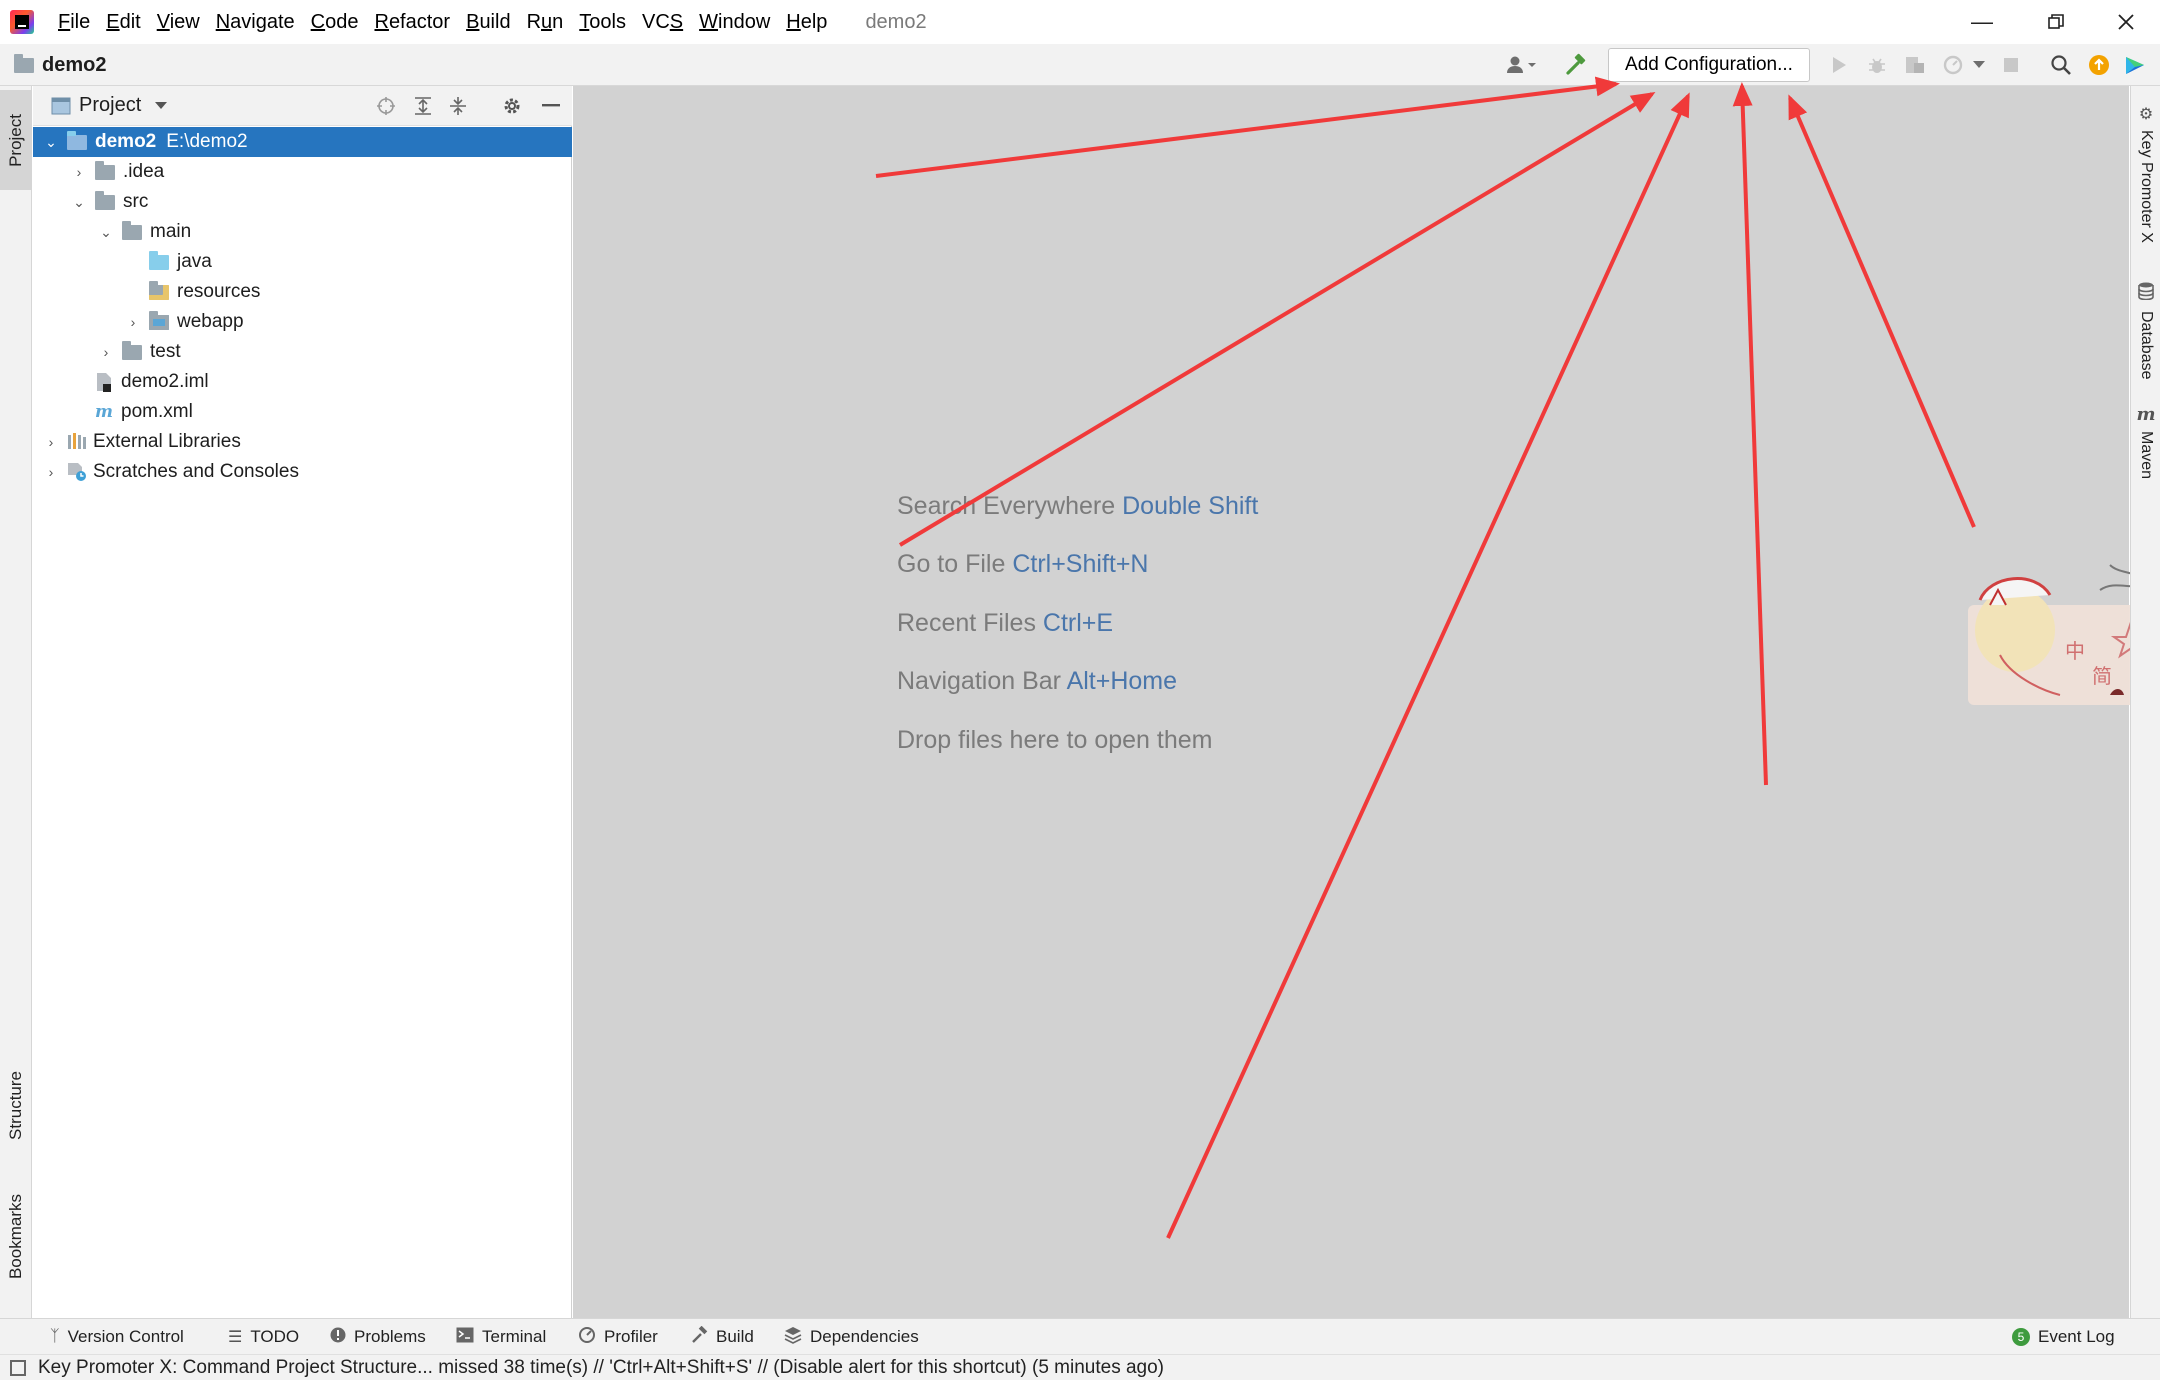 This screenshot has height=1380, width=2160. I want to click on mascot-char: 简, so click(2102, 677).